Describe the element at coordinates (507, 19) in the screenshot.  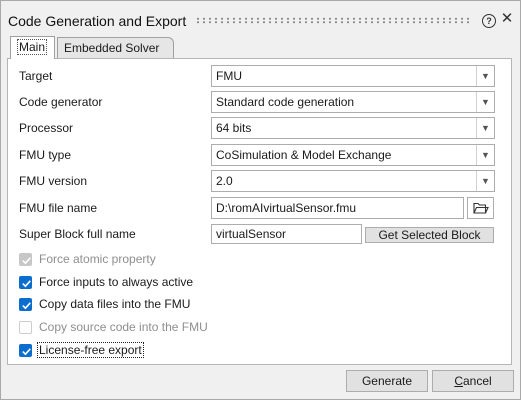
I see `close-icon: ✕` at that location.